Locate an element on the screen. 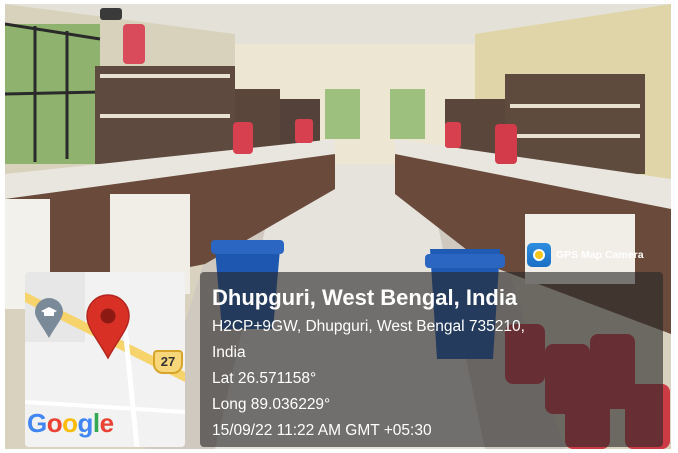 Image resolution: width=678 pixels, height=453 pixels. google-logo: Google is located at coordinates (70, 423).